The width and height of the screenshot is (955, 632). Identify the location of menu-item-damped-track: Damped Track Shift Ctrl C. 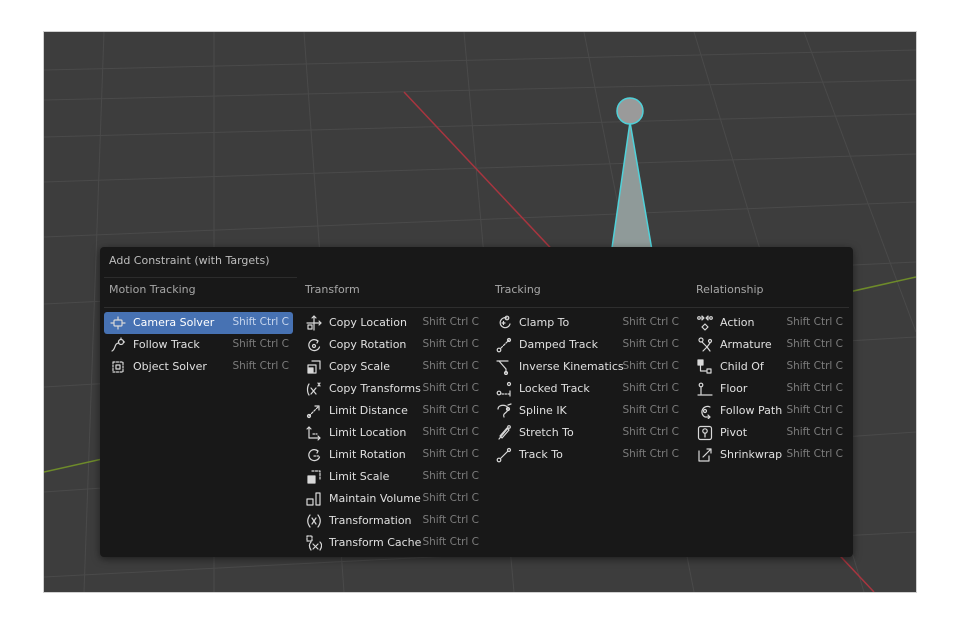
(586, 345).